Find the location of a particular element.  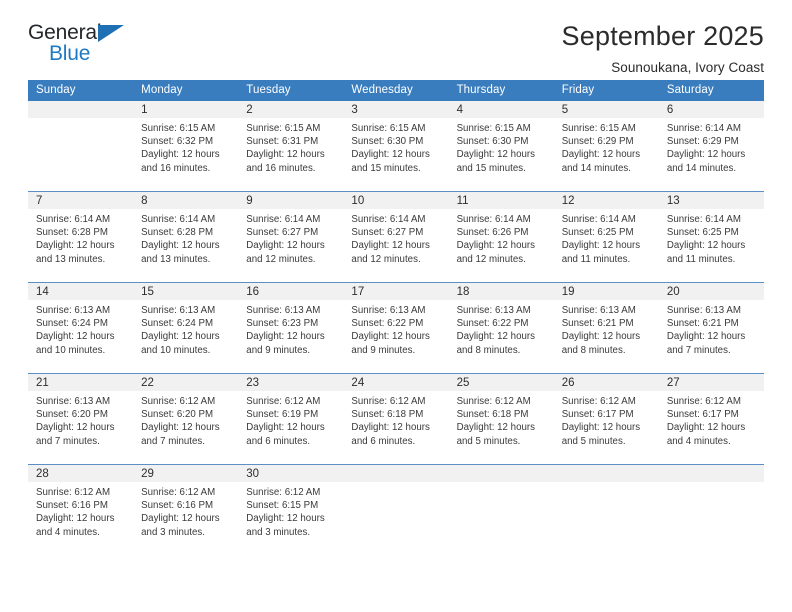

day-number: 22 is located at coordinates (186, 382).